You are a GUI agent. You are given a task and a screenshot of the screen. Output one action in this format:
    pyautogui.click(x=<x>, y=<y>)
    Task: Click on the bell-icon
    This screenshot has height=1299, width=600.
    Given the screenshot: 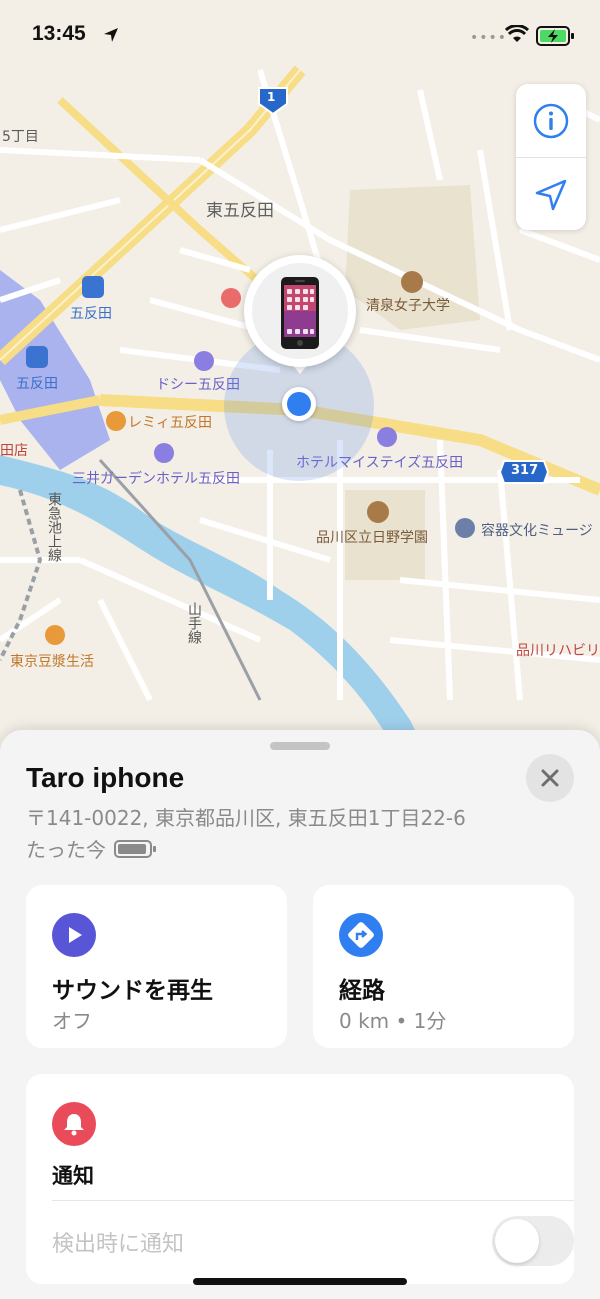 What is the action you would take?
    pyautogui.click(x=74, y=1124)
    